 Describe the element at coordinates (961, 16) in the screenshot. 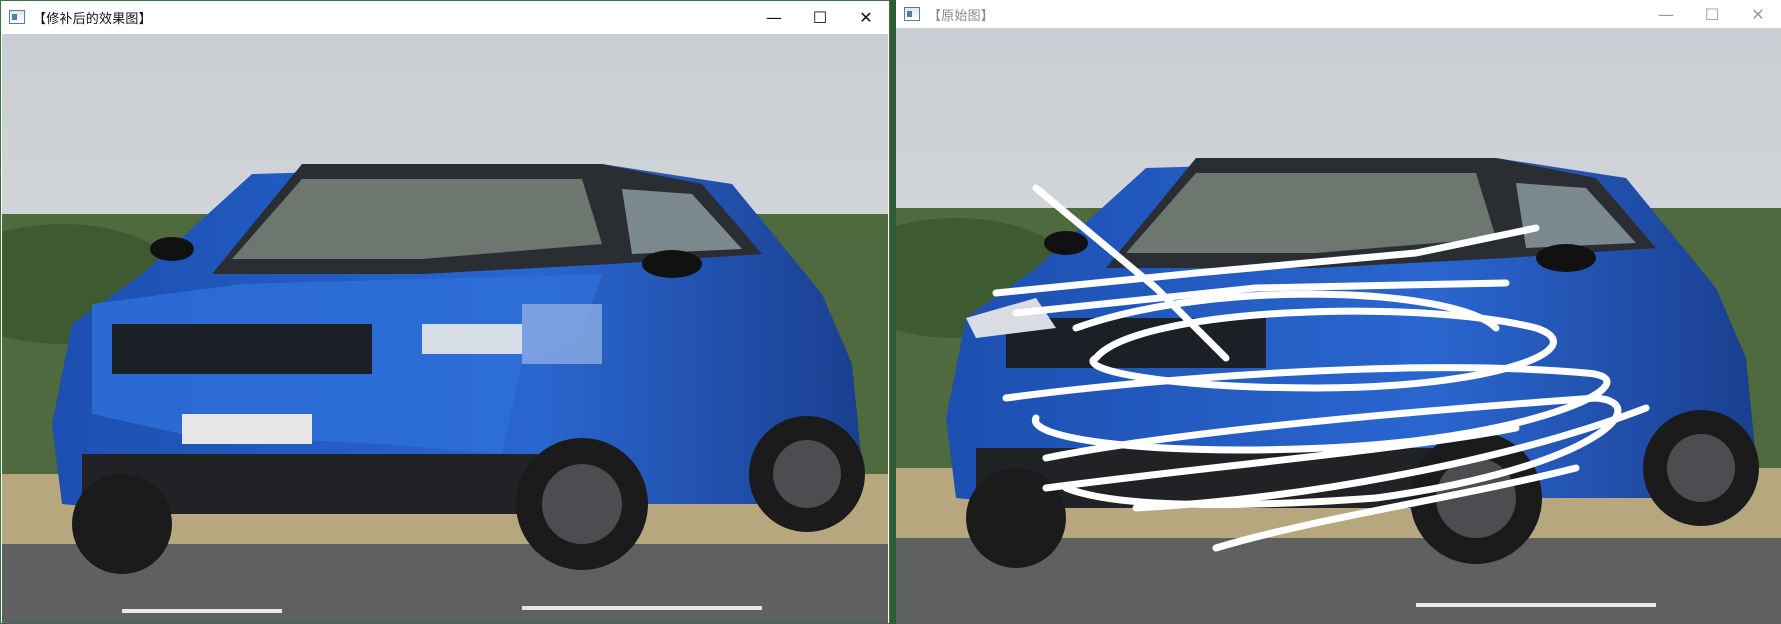

I see `window-title: 【原始图】` at that location.